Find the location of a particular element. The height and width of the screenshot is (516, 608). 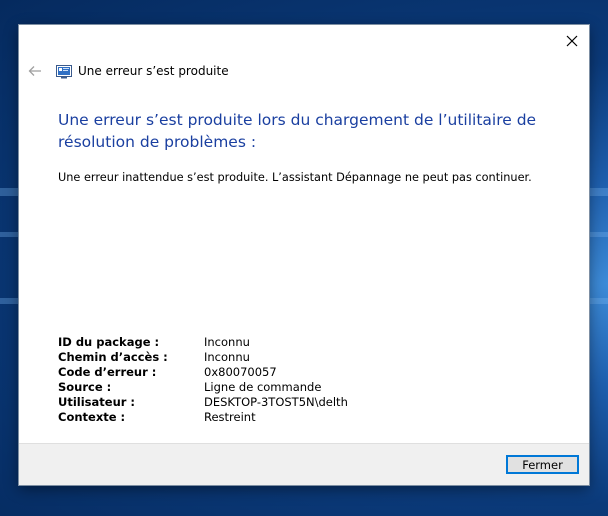

close-icon is located at coordinates (572, 41).